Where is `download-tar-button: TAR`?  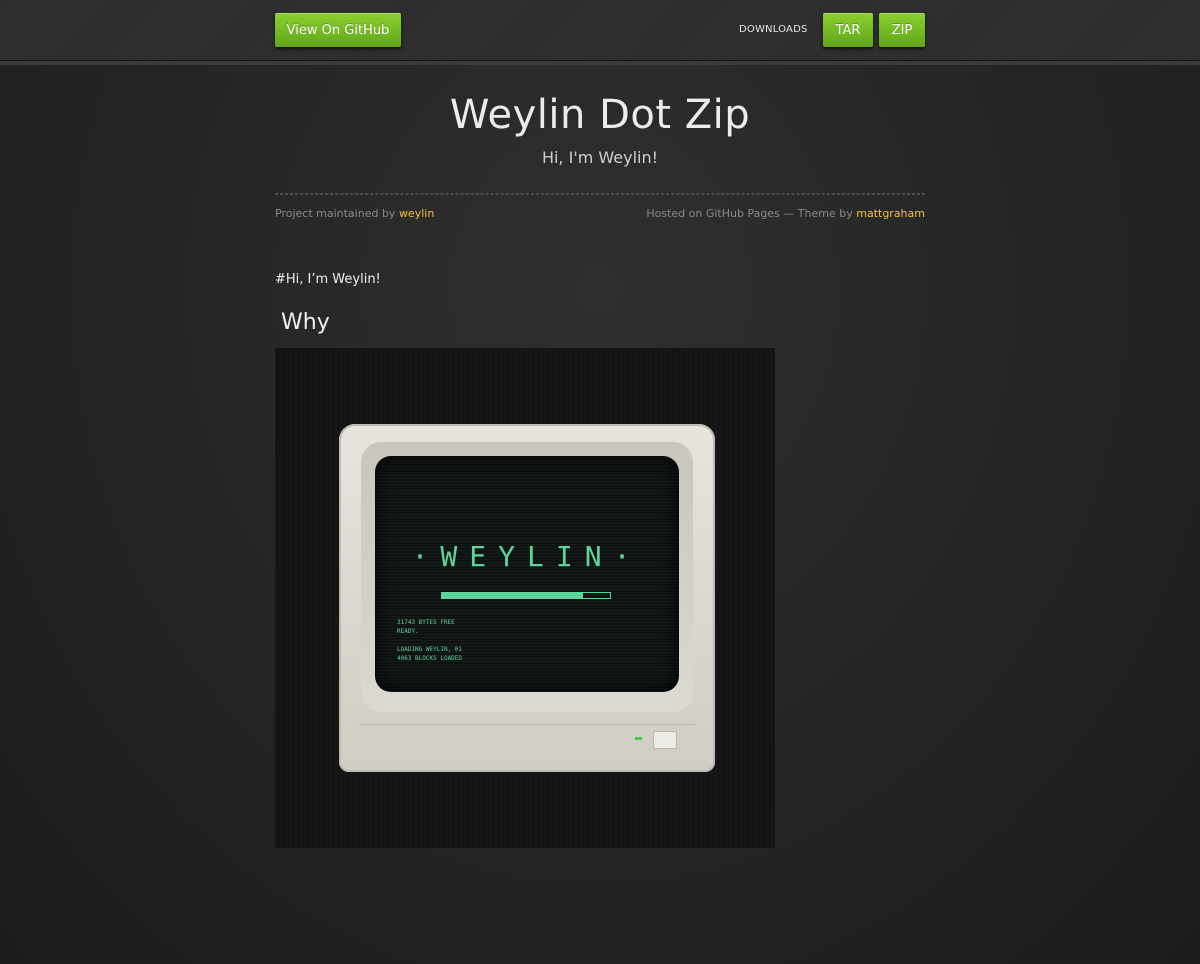 download-tar-button: TAR is located at coordinates (848, 30).